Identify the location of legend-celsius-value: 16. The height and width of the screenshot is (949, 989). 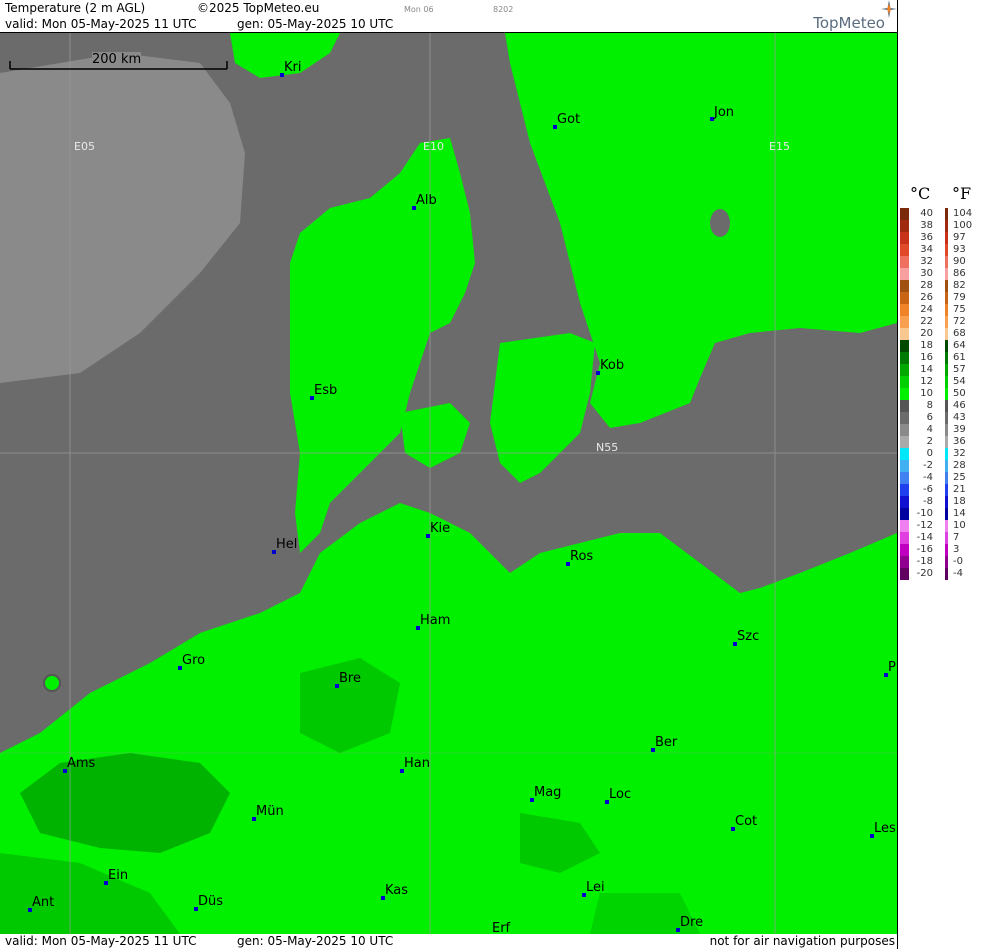
(926, 357).